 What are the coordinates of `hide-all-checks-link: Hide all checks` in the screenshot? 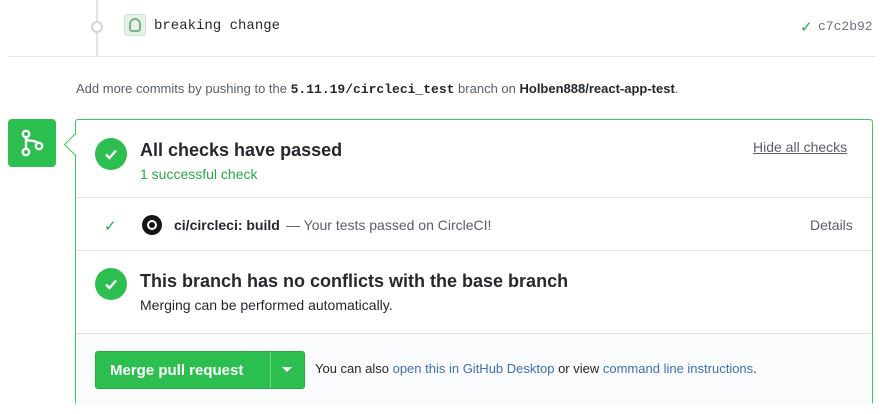 It's located at (800, 147).